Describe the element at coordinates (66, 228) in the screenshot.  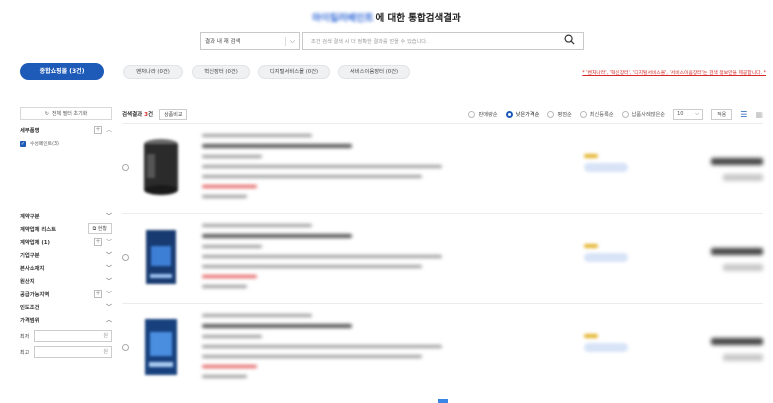
I see `filter-contract-list: 계약업체 리스트 ⧉ 현황` at that location.